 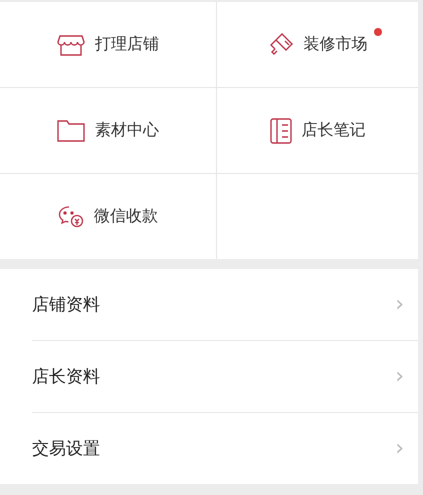 What do you see at coordinates (127, 44) in the screenshot?
I see `tile-label: 打理店铺` at bounding box center [127, 44].